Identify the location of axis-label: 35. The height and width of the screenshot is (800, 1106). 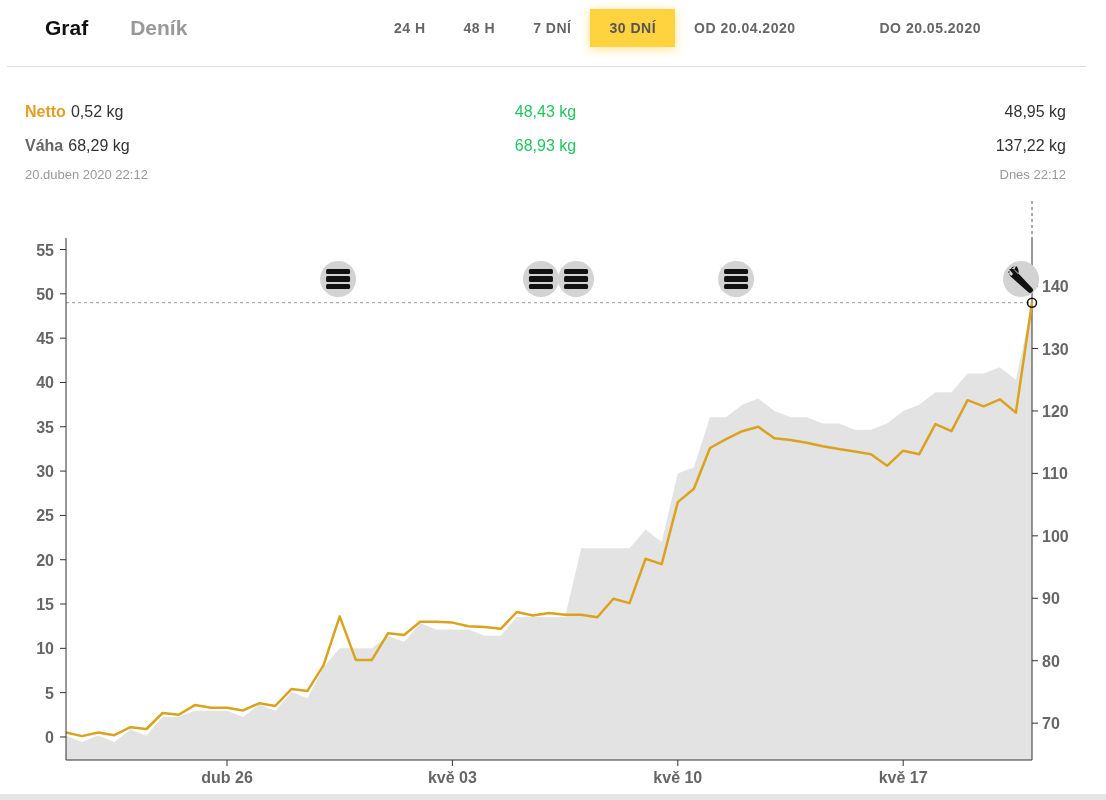
(45, 427).